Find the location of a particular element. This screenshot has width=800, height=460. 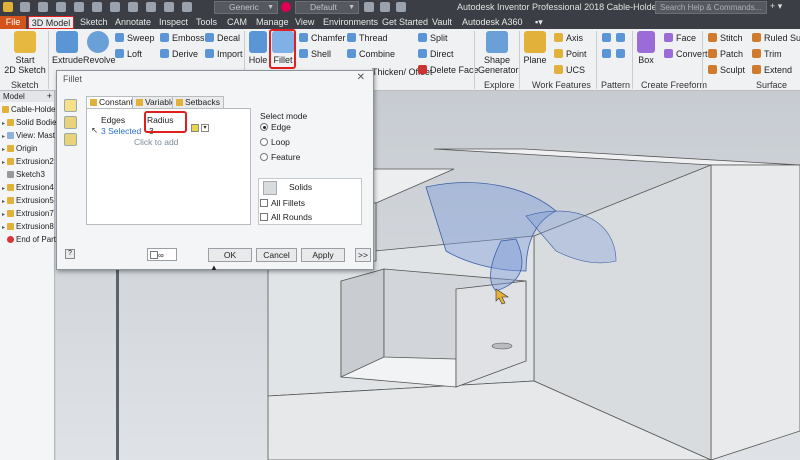

full-round-fillet-icon is located at coordinates (70, 139).